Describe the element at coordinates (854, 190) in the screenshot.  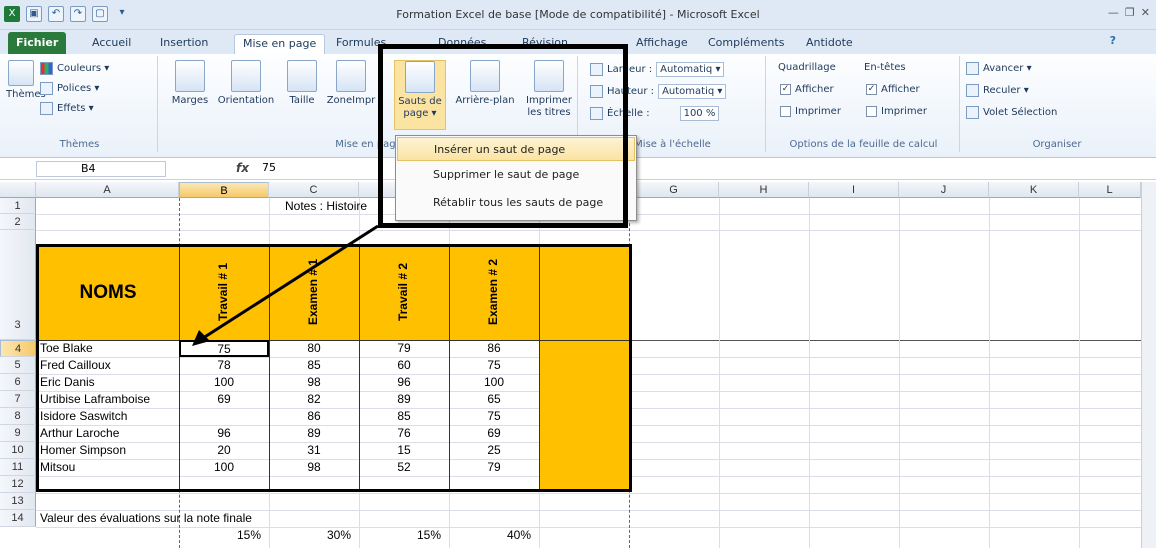
I see `column-header-i: I` at that location.